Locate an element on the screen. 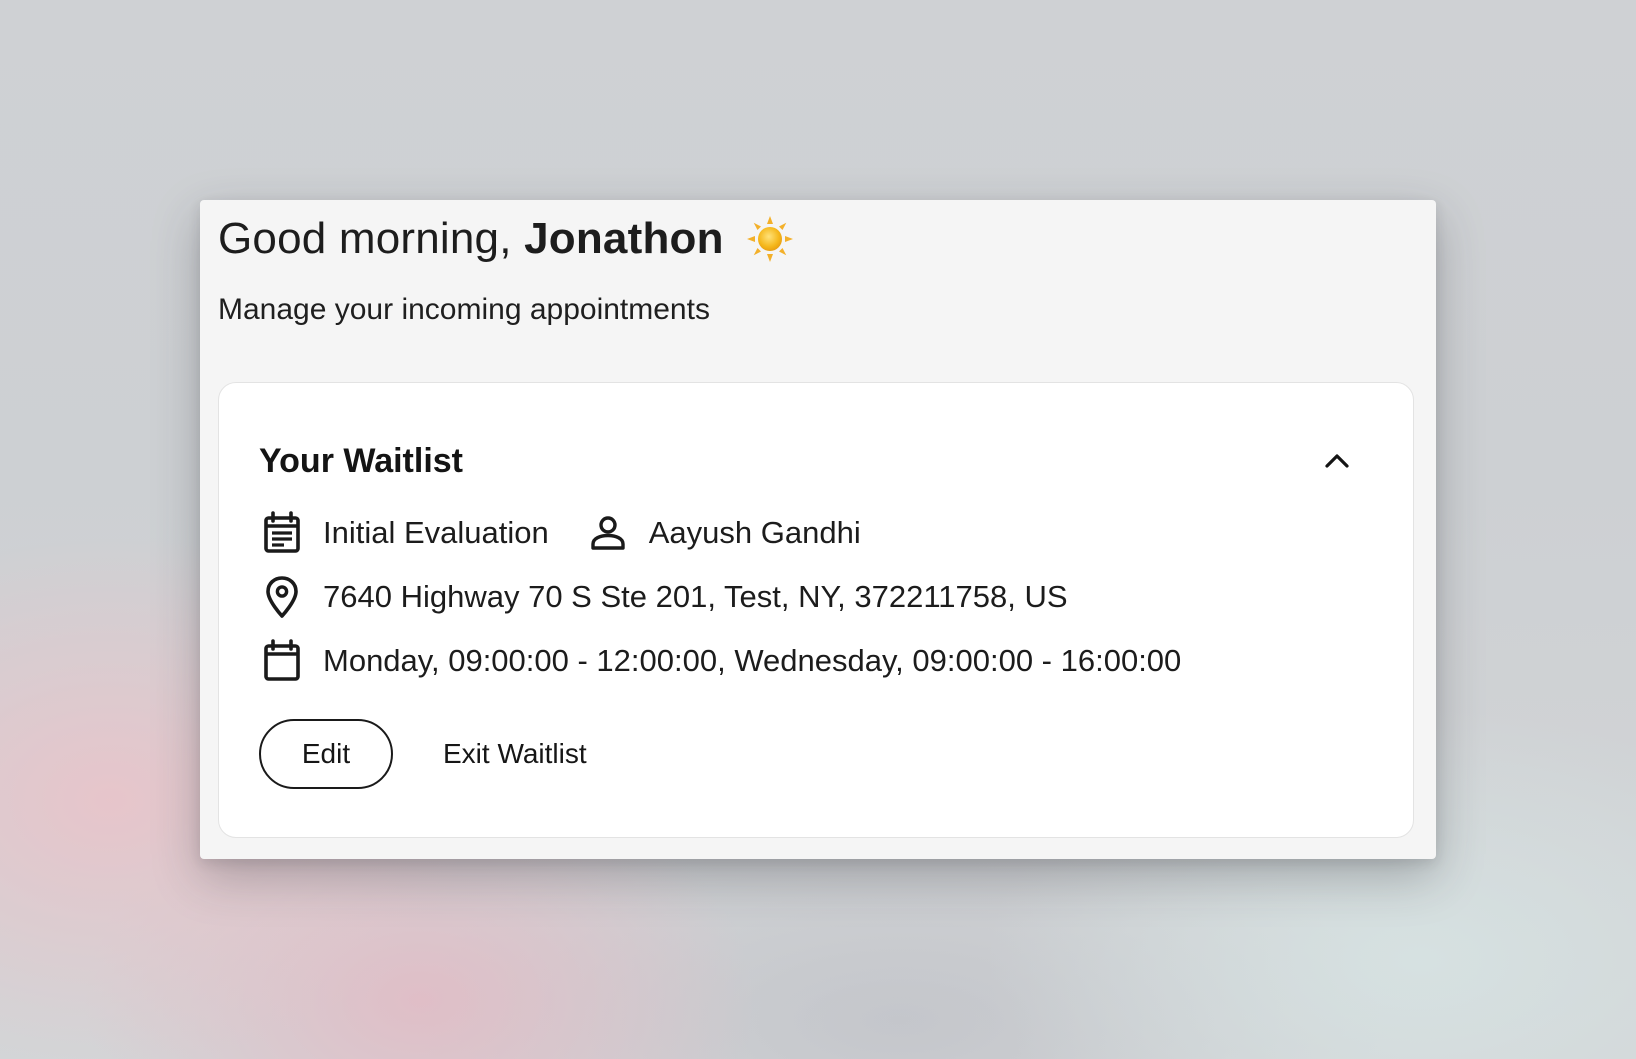 The image size is (1636, 1059). event-note-icon is located at coordinates (282, 533).